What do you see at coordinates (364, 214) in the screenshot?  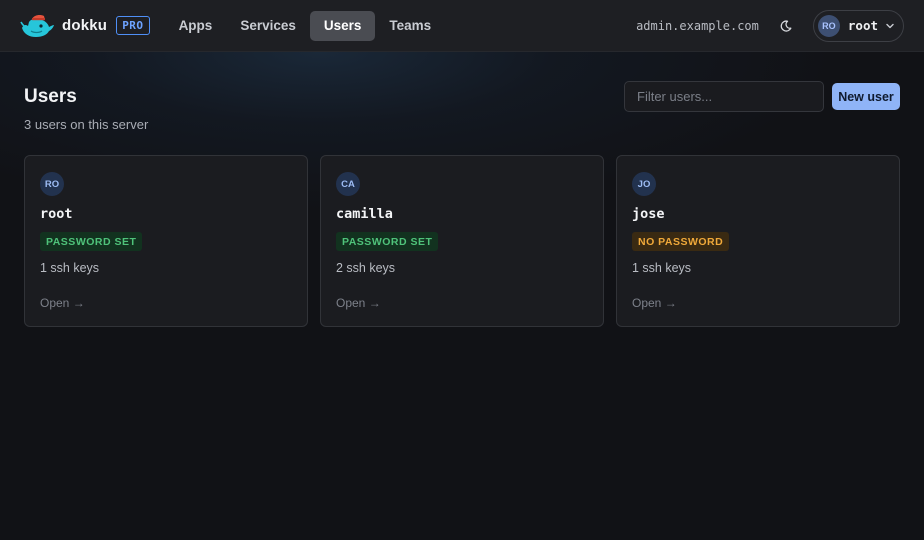 I see `user-name: camilla` at bounding box center [364, 214].